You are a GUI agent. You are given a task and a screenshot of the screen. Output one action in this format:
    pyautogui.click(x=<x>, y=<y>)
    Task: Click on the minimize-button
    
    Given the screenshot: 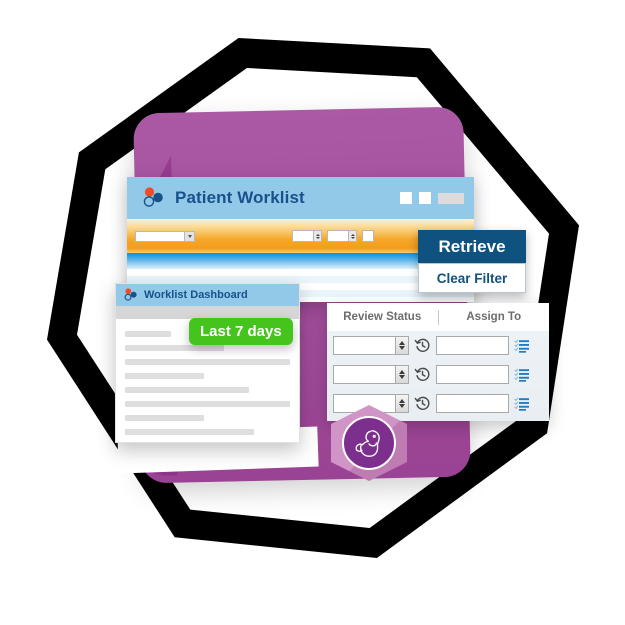 What is the action you would take?
    pyautogui.click(x=406, y=198)
    